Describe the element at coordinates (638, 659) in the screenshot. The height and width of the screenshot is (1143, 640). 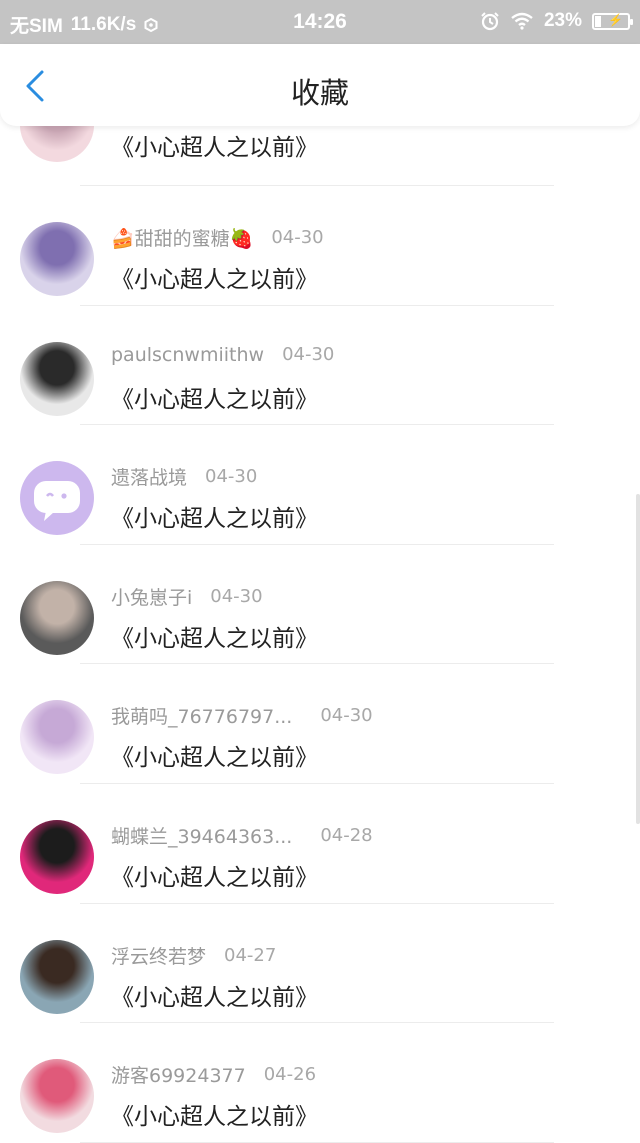
I see `scrollbar` at that location.